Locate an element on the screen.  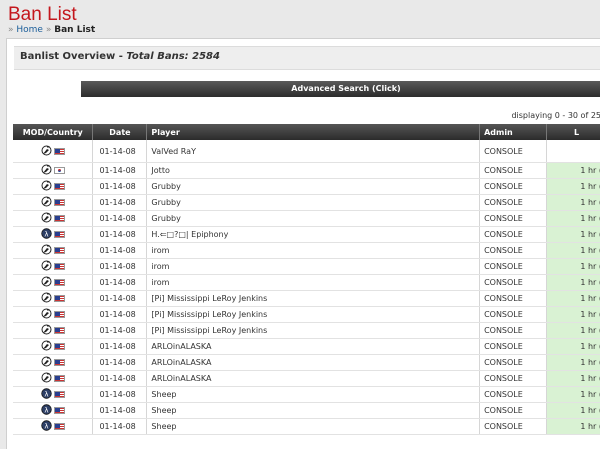
overview-title: Banlist Overview - is located at coordinates (73, 56).